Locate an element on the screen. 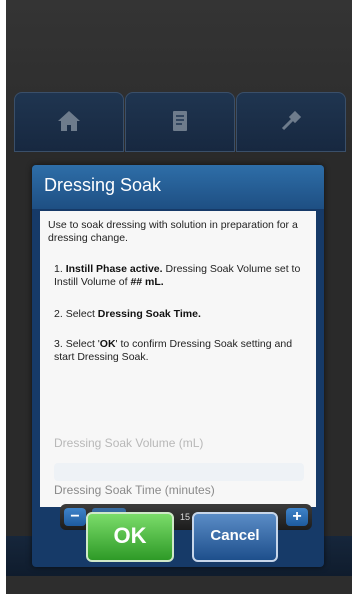  step-1-number: 1. is located at coordinates (58, 269).